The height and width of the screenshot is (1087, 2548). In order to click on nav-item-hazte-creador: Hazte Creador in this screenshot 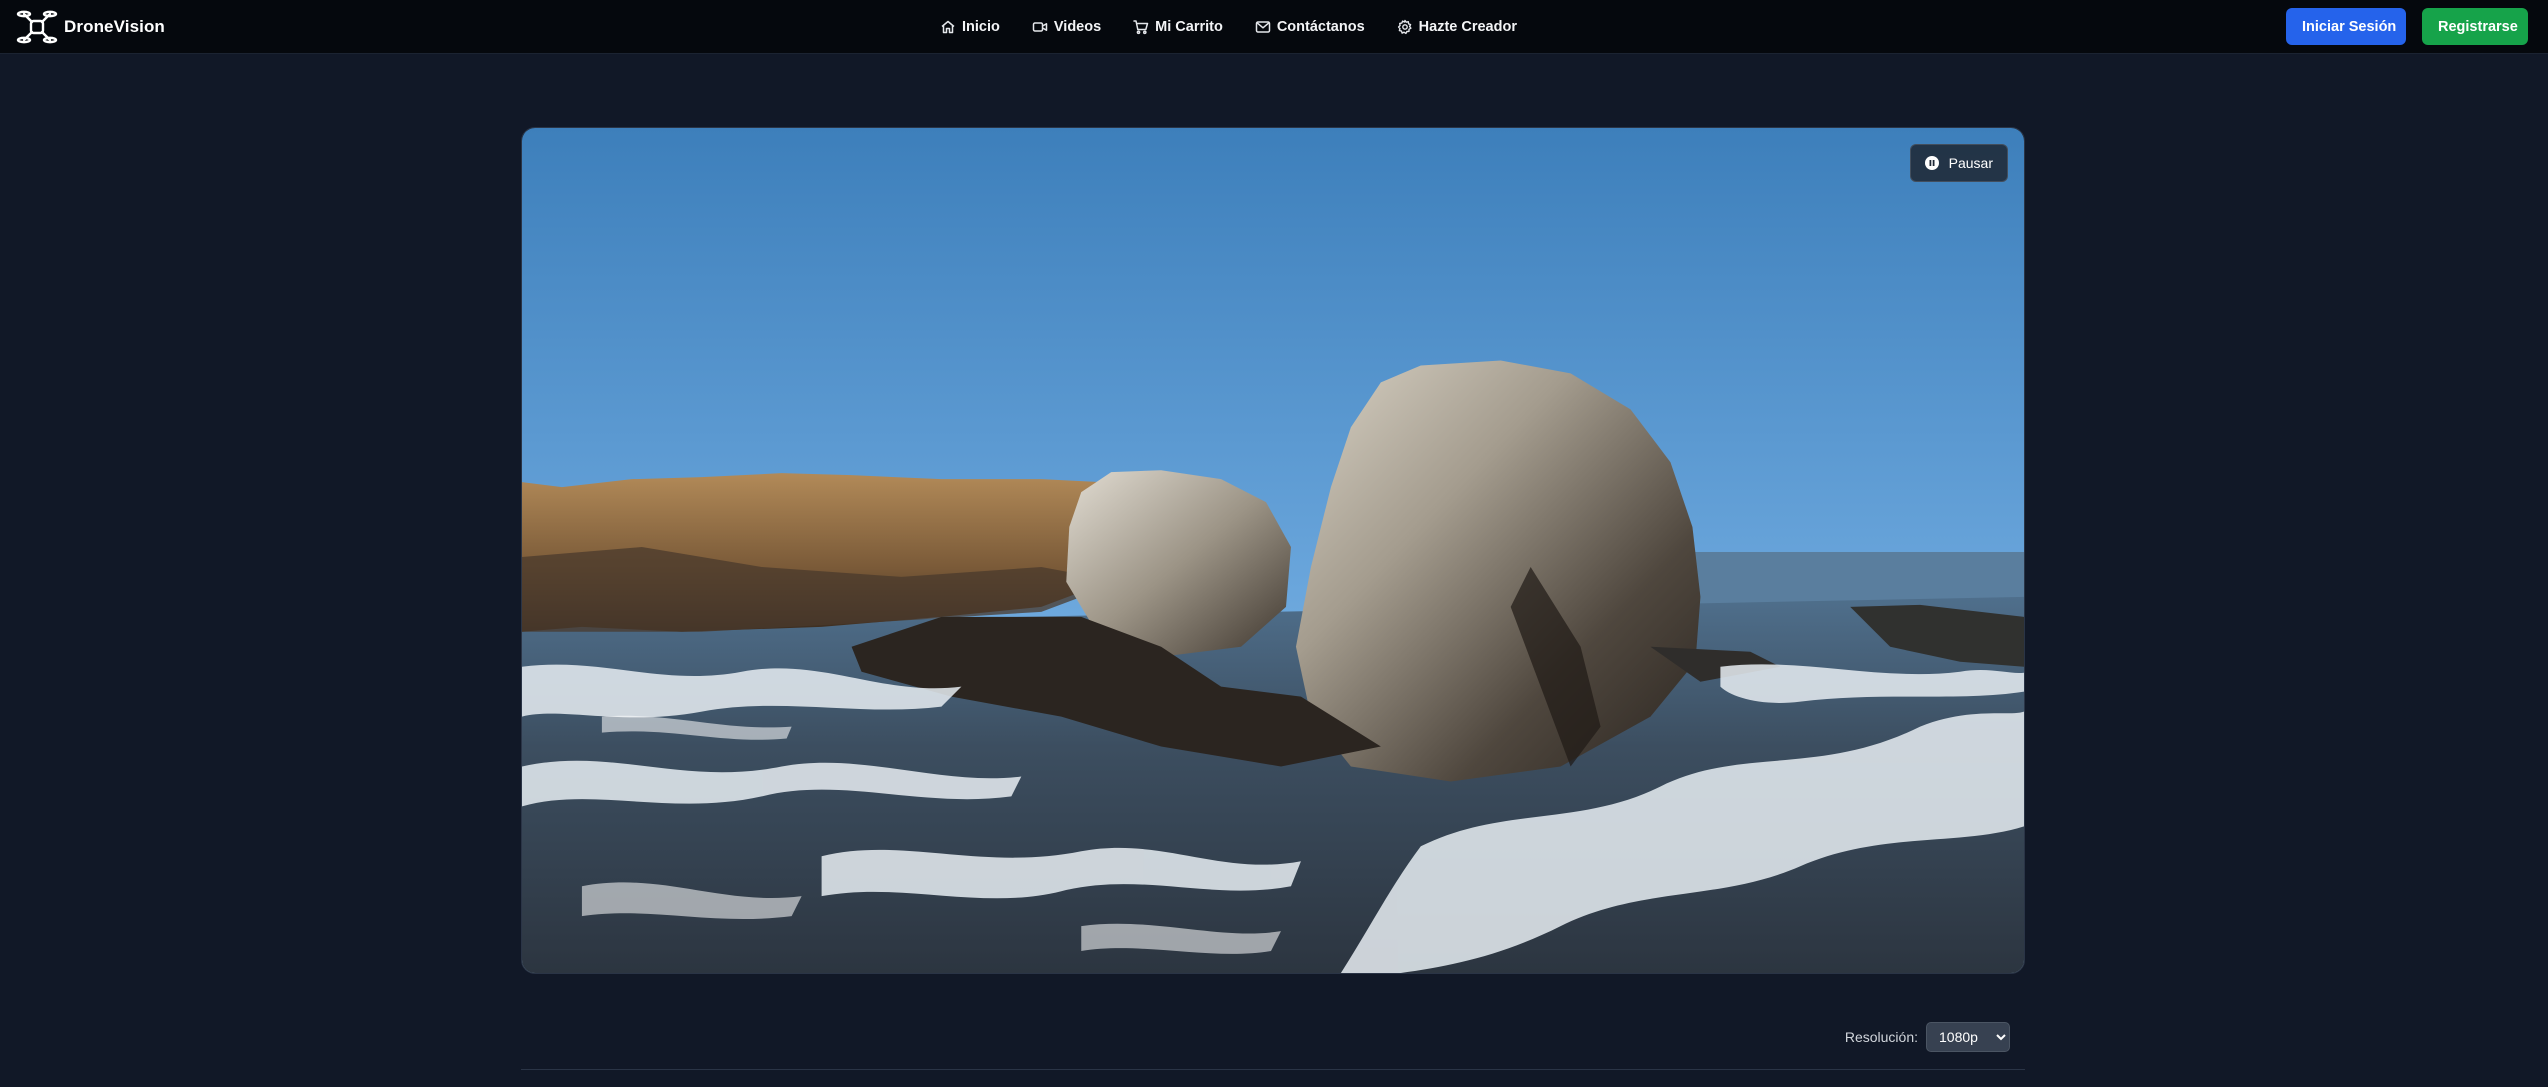, I will do `click(1457, 27)`.